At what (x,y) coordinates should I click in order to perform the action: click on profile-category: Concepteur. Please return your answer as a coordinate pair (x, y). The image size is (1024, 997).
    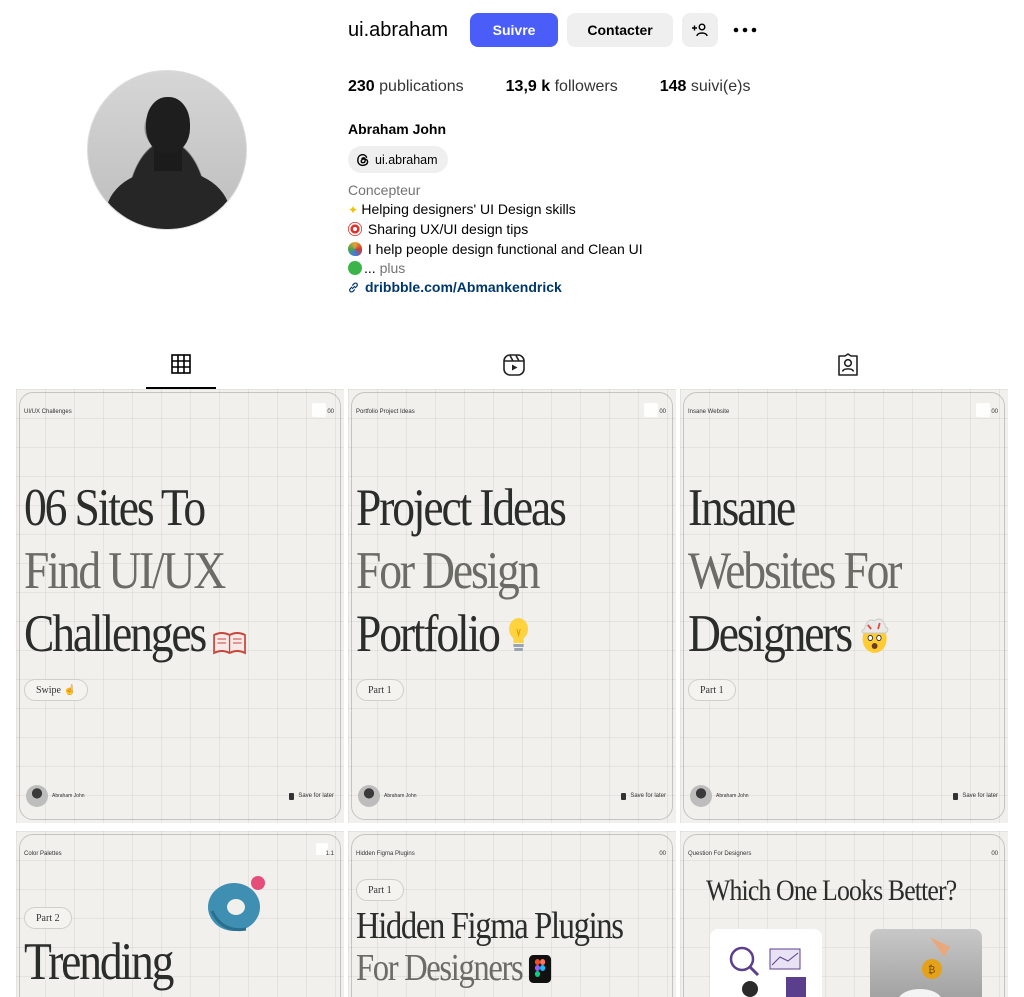
    Looking at the image, I should click on (384, 190).